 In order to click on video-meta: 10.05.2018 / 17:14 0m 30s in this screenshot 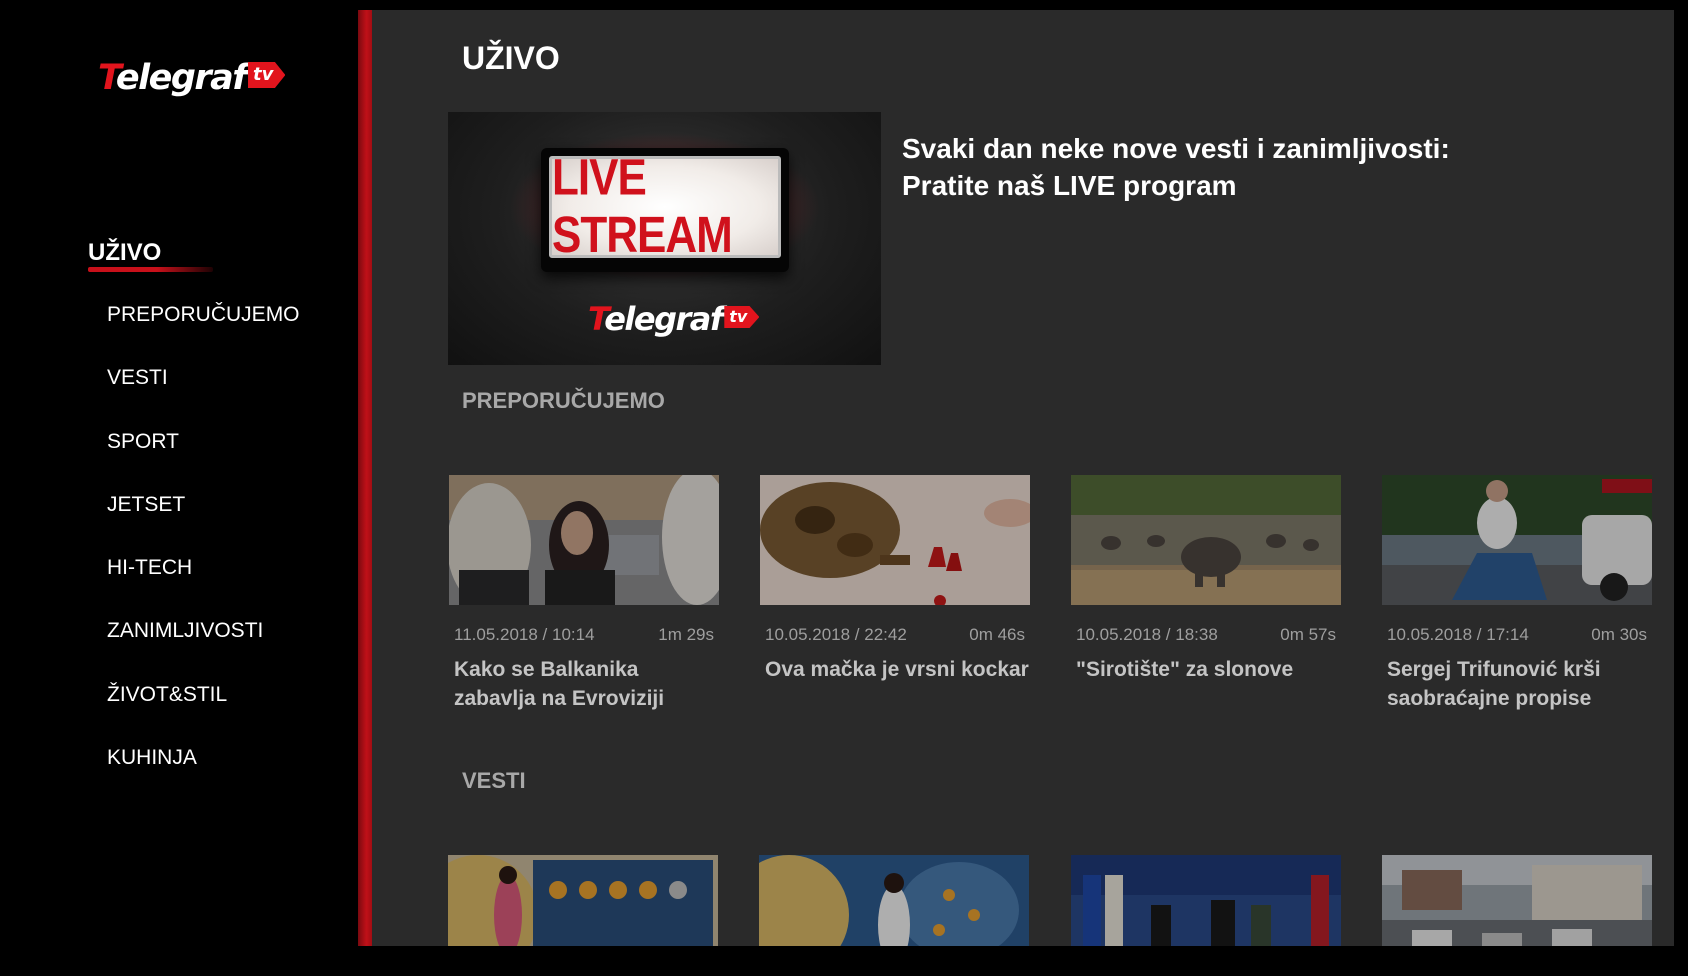, I will do `click(1517, 635)`.